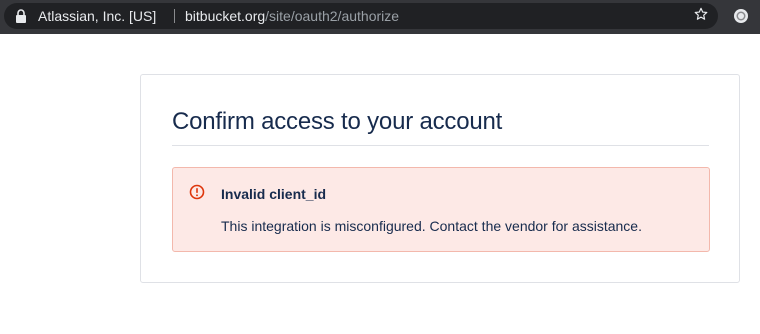 The height and width of the screenshot is (334, 760). Describe the element at coordinates (741, 16) in the screenshot. I see `profile-icon` at that location.